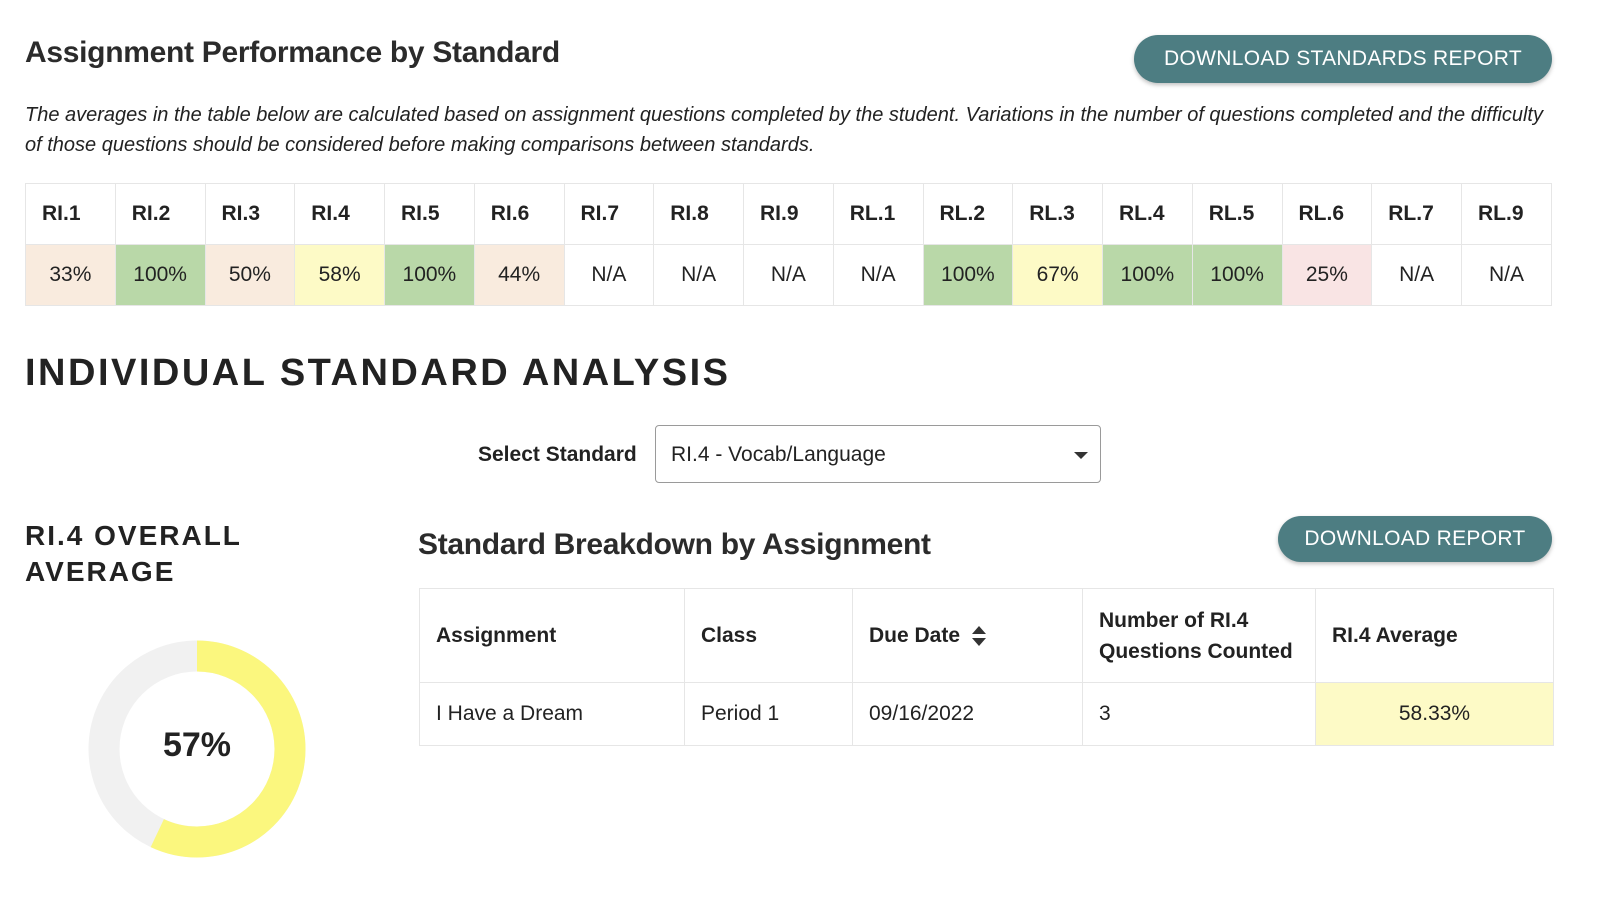 The width and height of the screenshot is (1600, 908). I want to click on column-header-assignment: Assignment, so click(552, 635).